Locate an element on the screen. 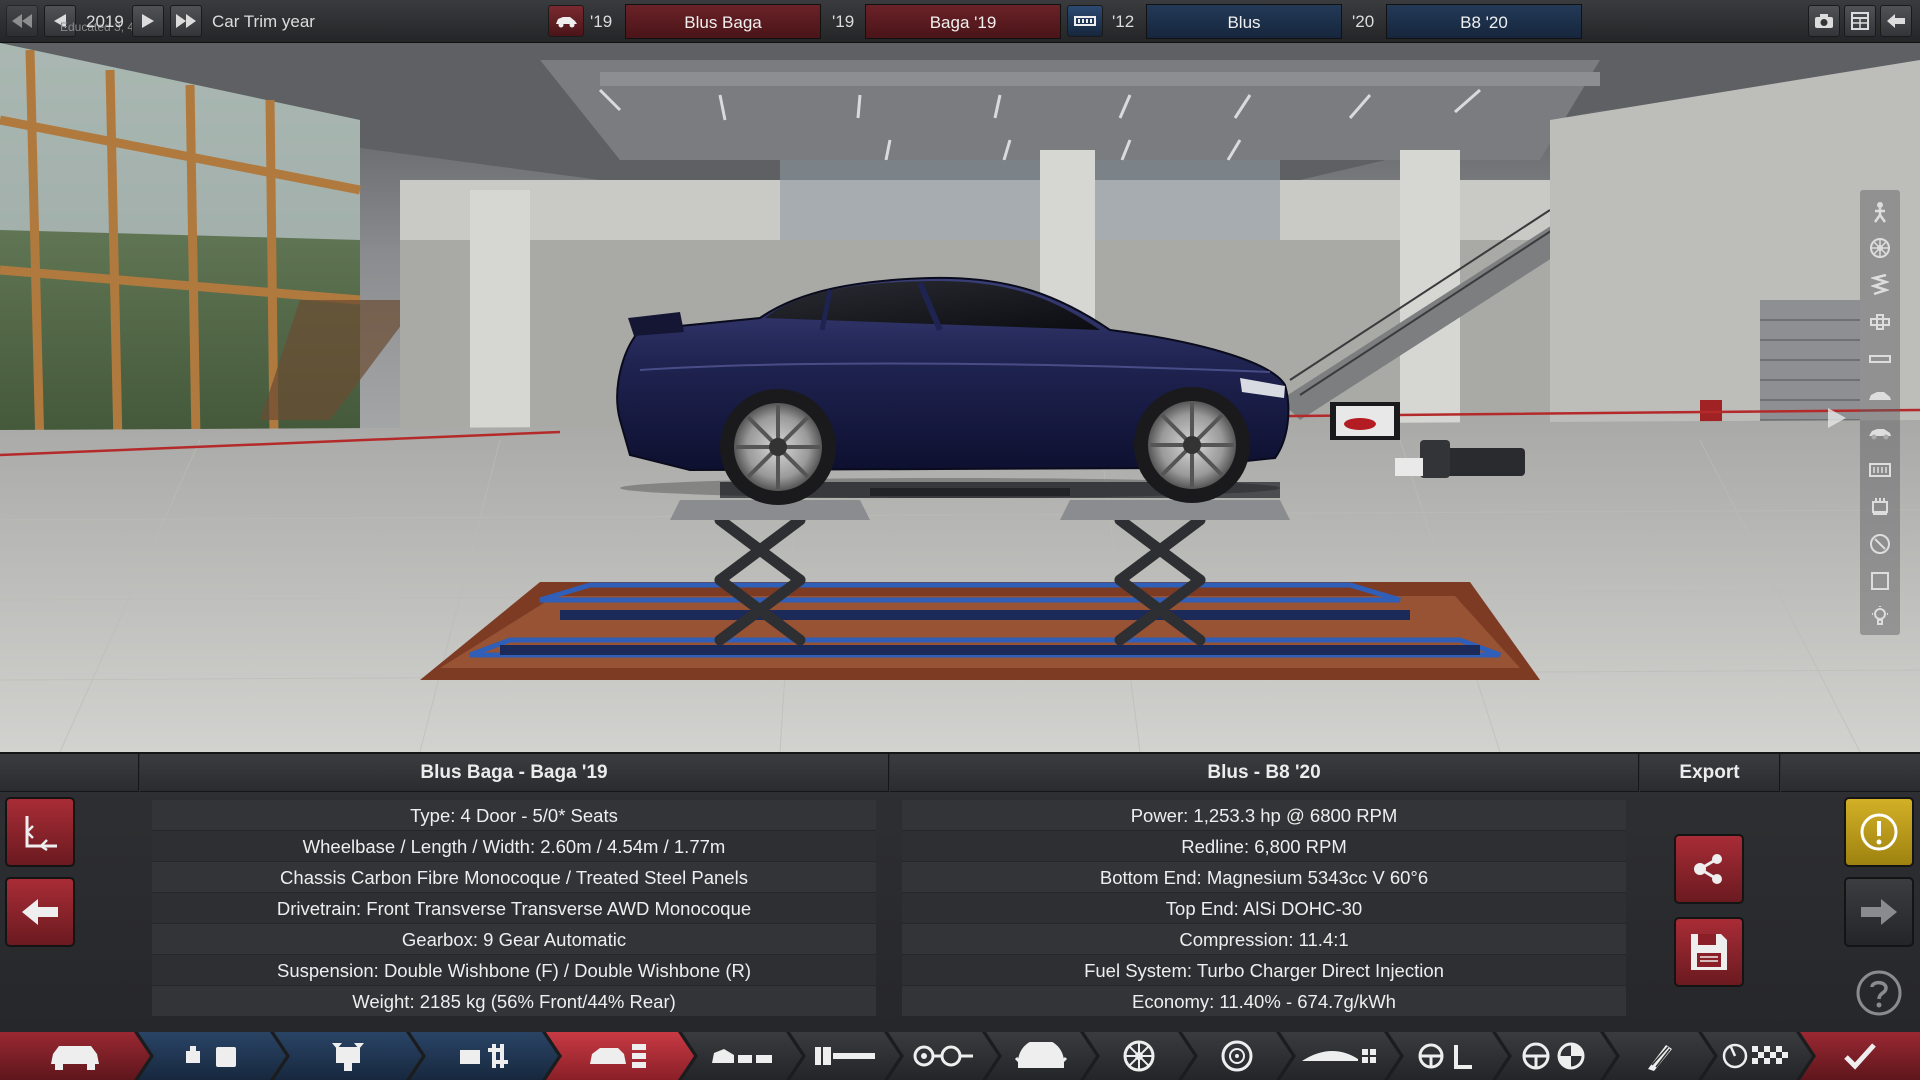  car-spec-heading: Blus Baga - Baga '19 is located at coordinates (514, 773).